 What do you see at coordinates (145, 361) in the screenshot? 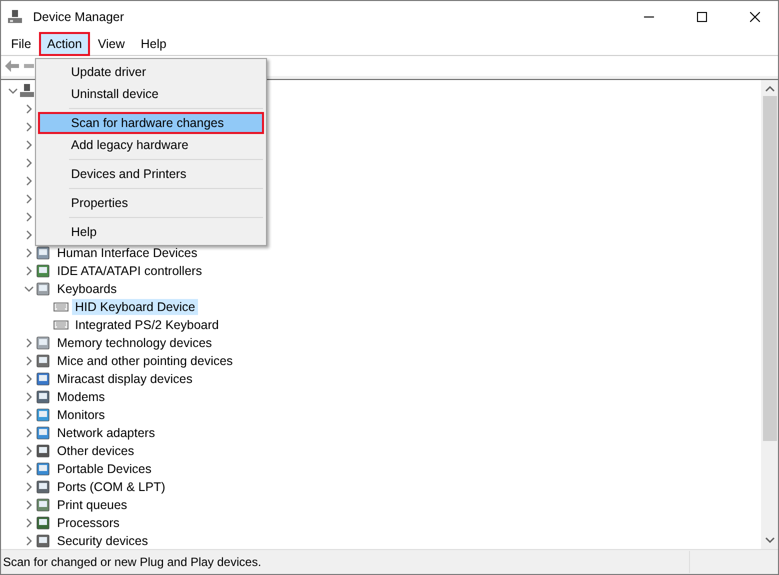
I see `tree-item: Mice and other pointing devices` at bounding box center [145, 361].